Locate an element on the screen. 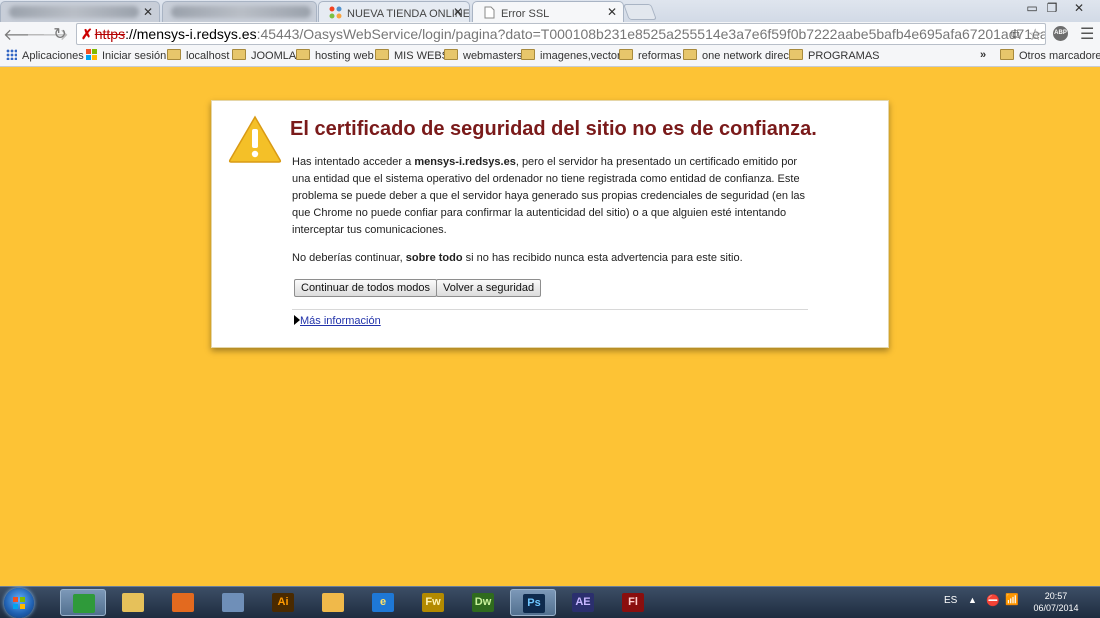 Image resolution: width=1100 pixels, height=618 pixels. back-button: 🡐 is located at coordinates (24, 34).